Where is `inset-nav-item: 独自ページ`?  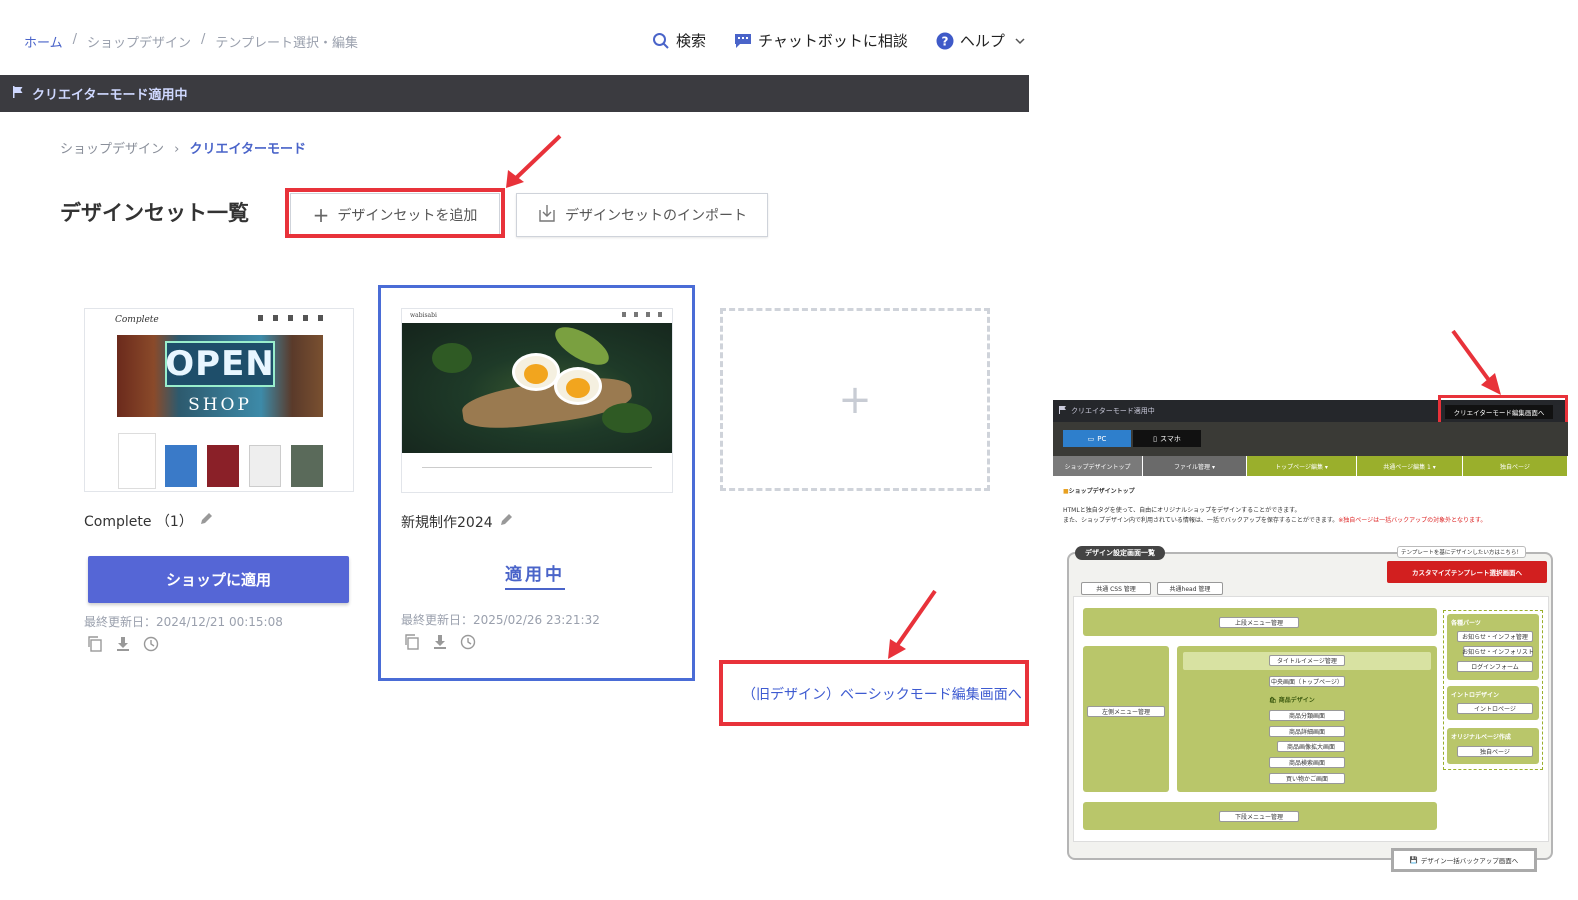
inset-nav-item: 独自ページ is located at coordinates (1515, 466).